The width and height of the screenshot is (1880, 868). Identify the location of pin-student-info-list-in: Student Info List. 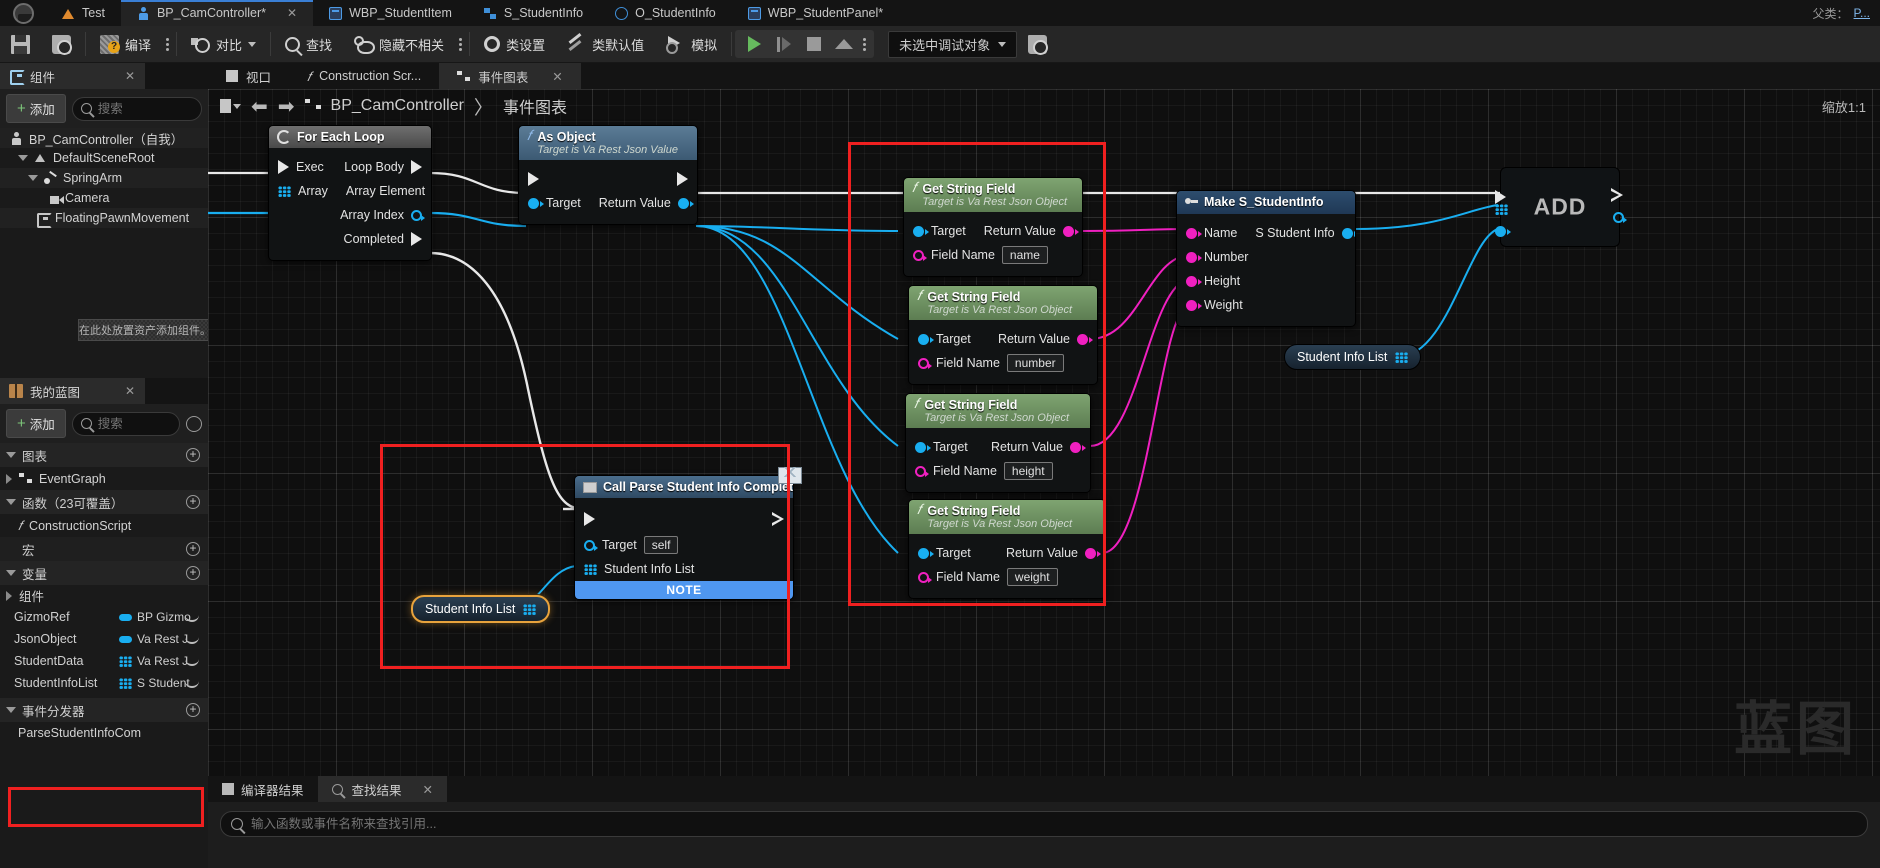
(639, 569).